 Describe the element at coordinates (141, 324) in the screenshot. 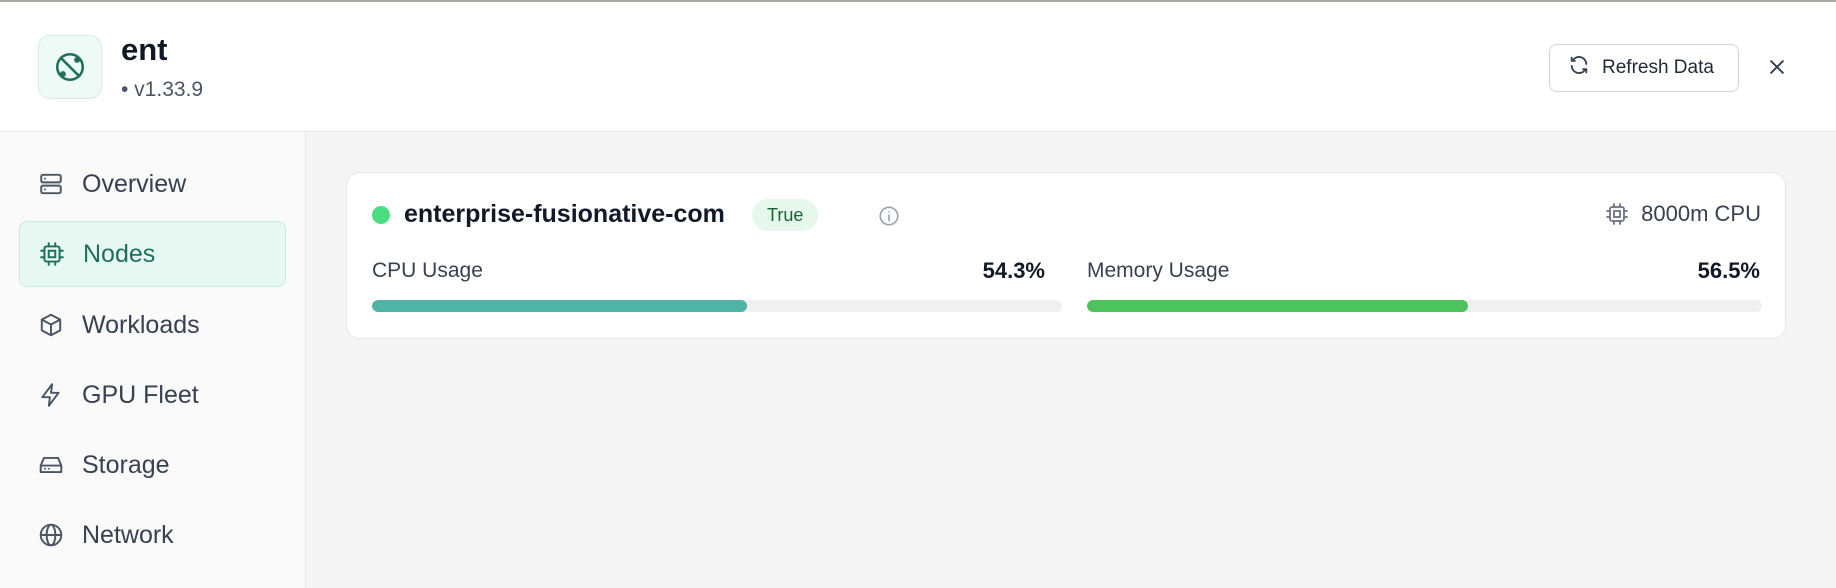

I see `sidebar-item-label: Workloads` at that location.